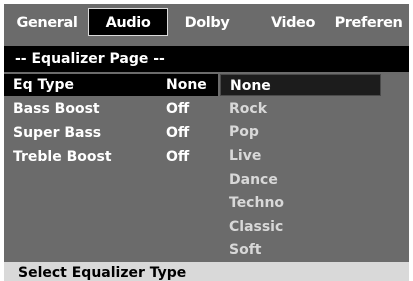  What do you see at coordinates (102, 273) in the screenshot?
I see `status-text: Select Equalizer Type` at bounding box center [102, 273].